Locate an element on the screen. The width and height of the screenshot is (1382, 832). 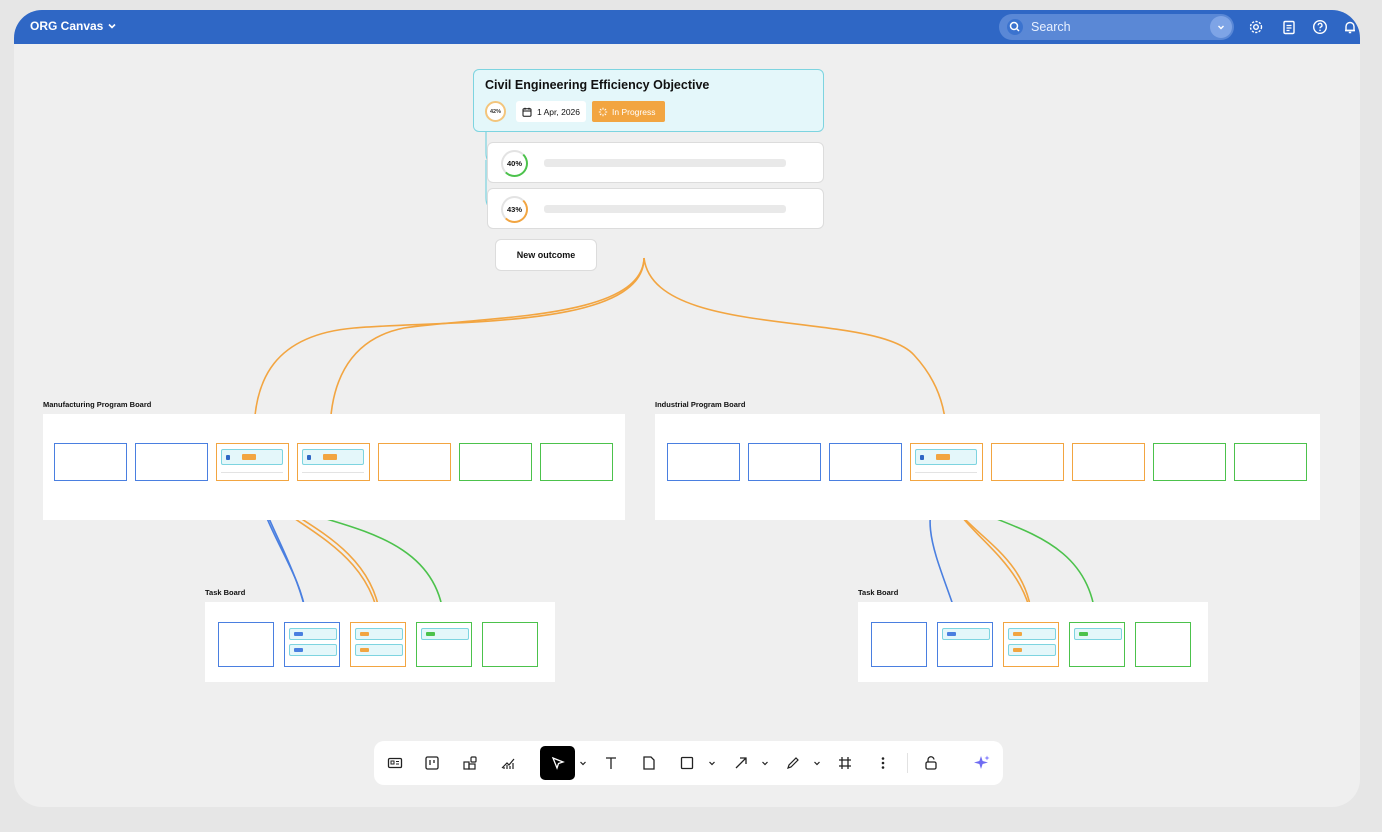
manufacturing-program-board is located at coordinates (334, 467).